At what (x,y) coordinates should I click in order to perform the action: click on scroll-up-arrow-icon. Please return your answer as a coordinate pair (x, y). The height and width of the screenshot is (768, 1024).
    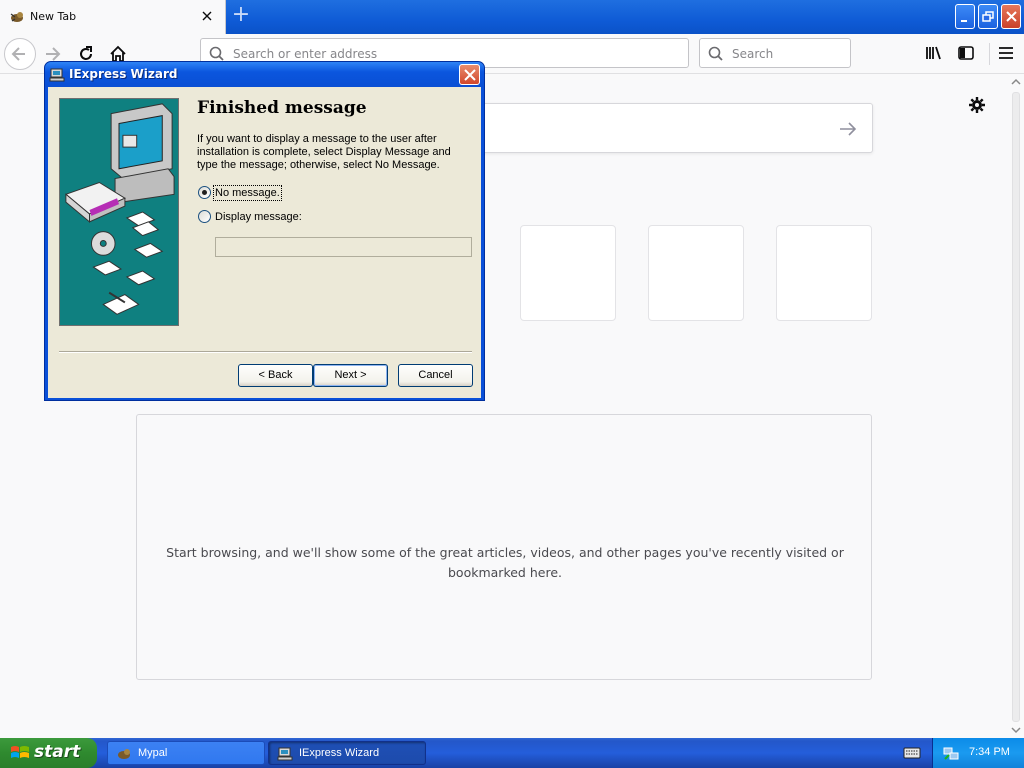
    Looking at the image, I should click on (1016, 82).